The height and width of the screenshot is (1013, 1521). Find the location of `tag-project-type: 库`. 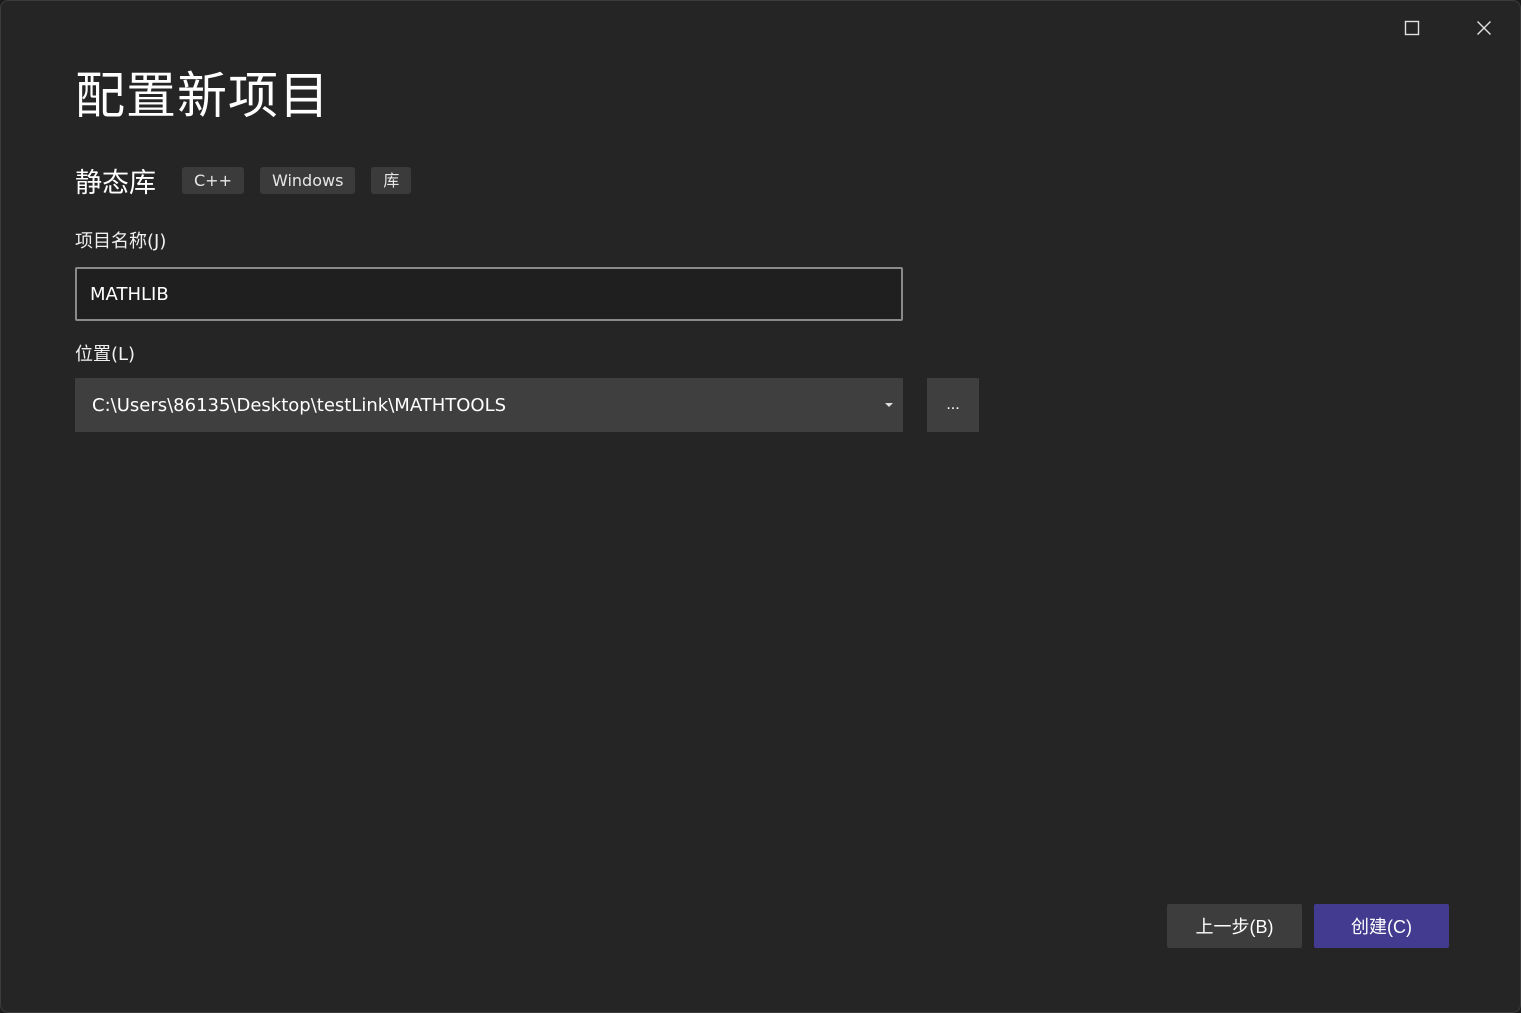

tag-project-type: 库 is located at coordinates (391, 180).